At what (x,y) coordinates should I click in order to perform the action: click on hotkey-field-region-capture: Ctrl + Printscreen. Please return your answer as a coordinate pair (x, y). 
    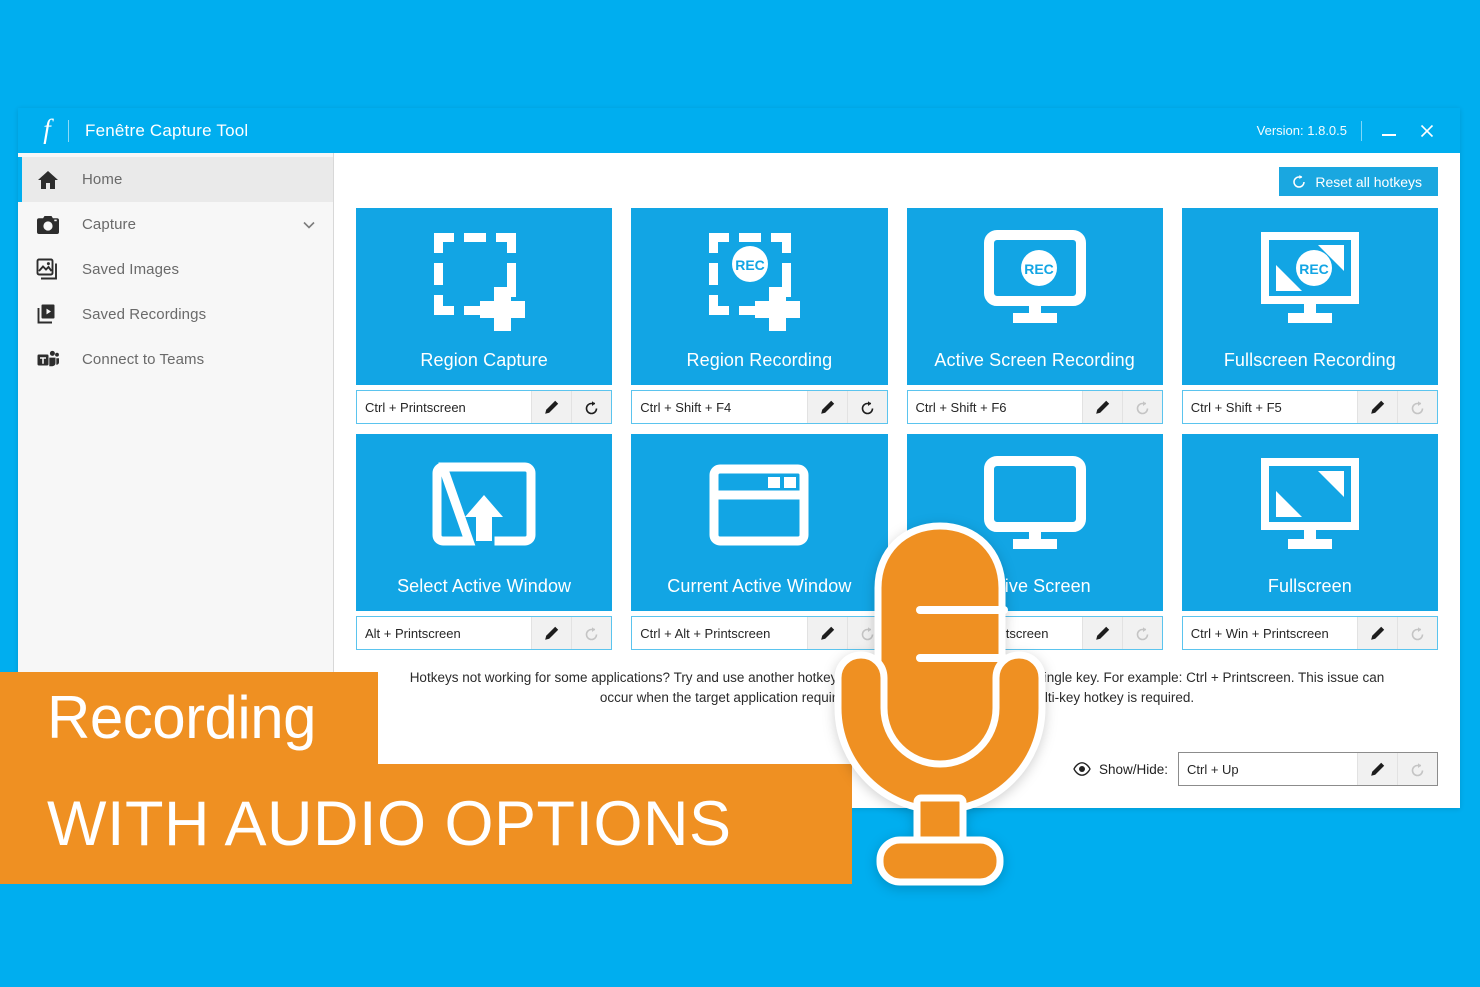
    Looking at the image, I should click on (484, 407).